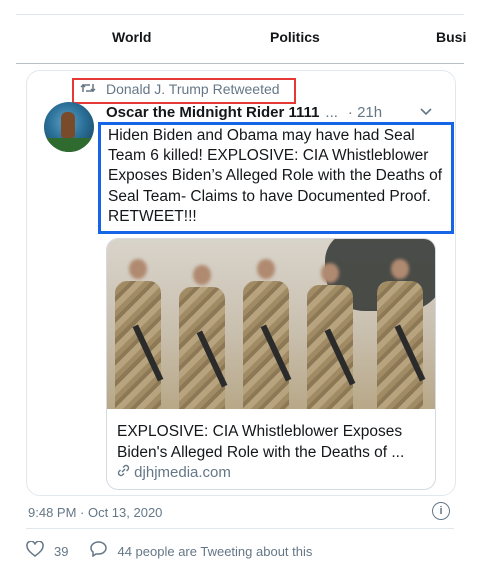 The image size is (480, 576). I want to click on heart-icon, so click(35, 551).